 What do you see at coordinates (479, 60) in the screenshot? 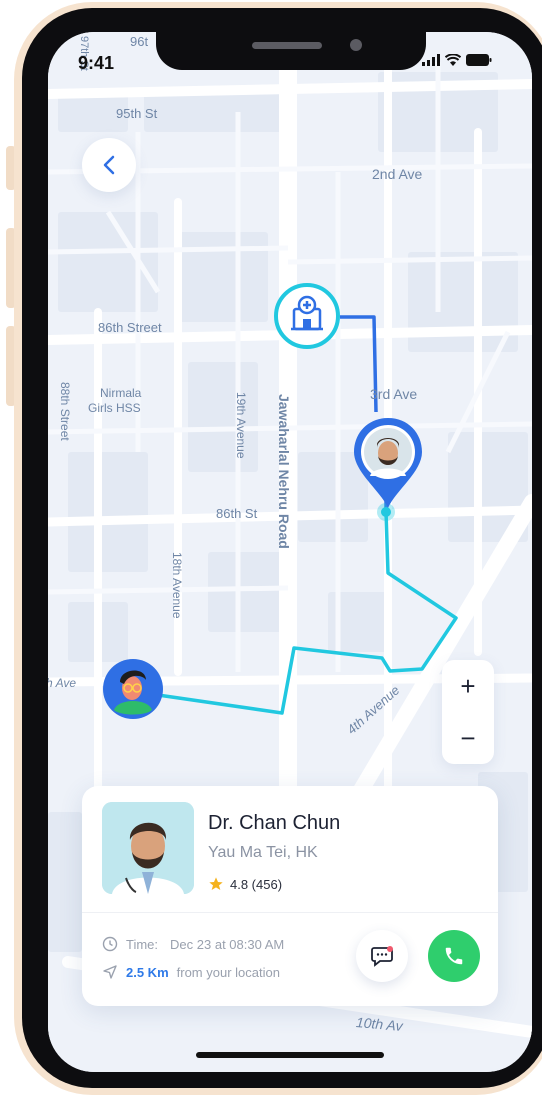
I see `battery-icon` at bounding box center [479, 60].